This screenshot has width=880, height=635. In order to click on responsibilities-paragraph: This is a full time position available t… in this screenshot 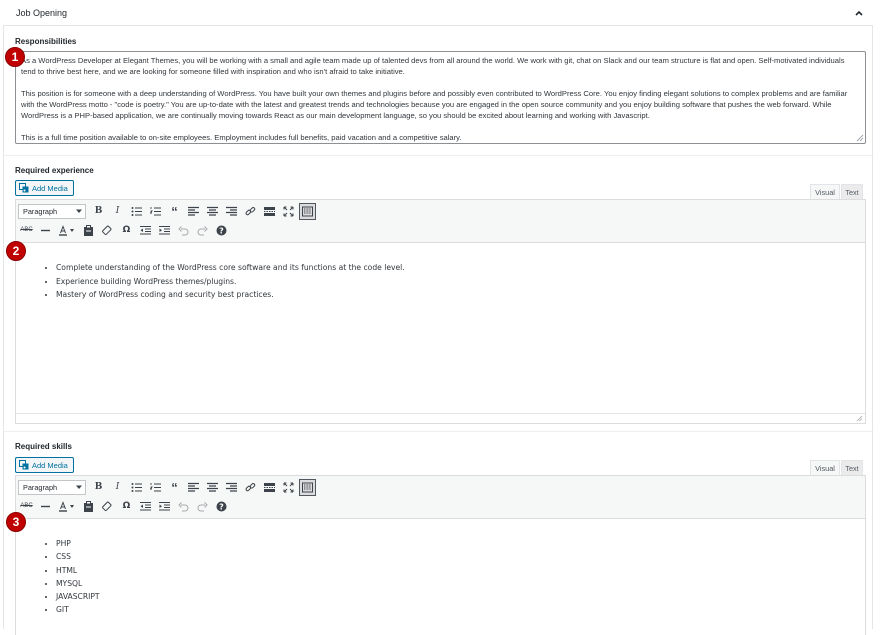, I will do `click(241, 137)`.